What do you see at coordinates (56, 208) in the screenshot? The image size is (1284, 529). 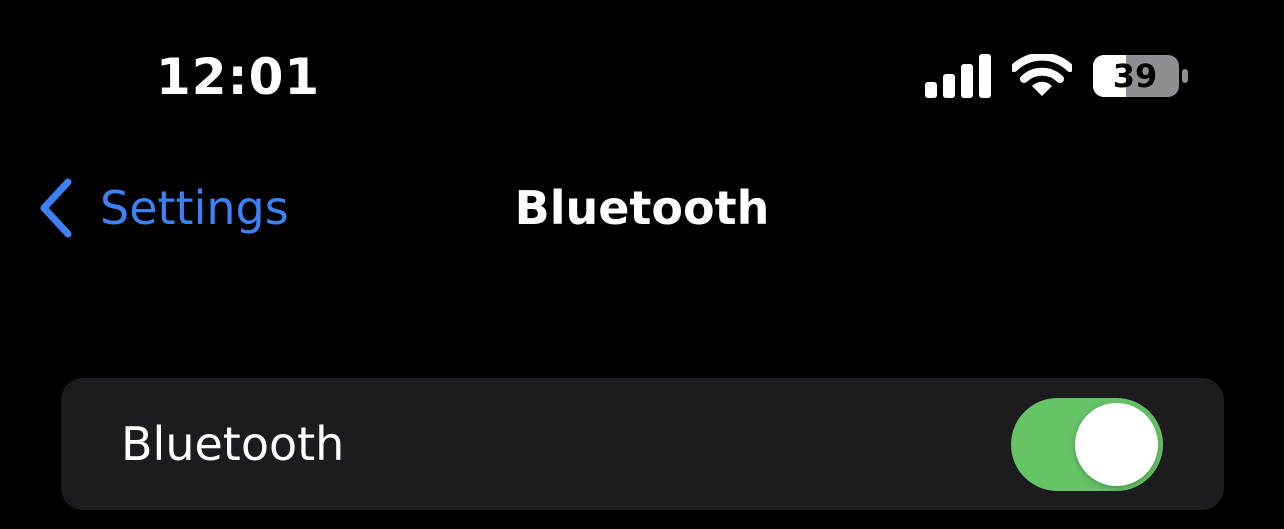 I see `chevron-left-icon` at bounding box center [56, 208].